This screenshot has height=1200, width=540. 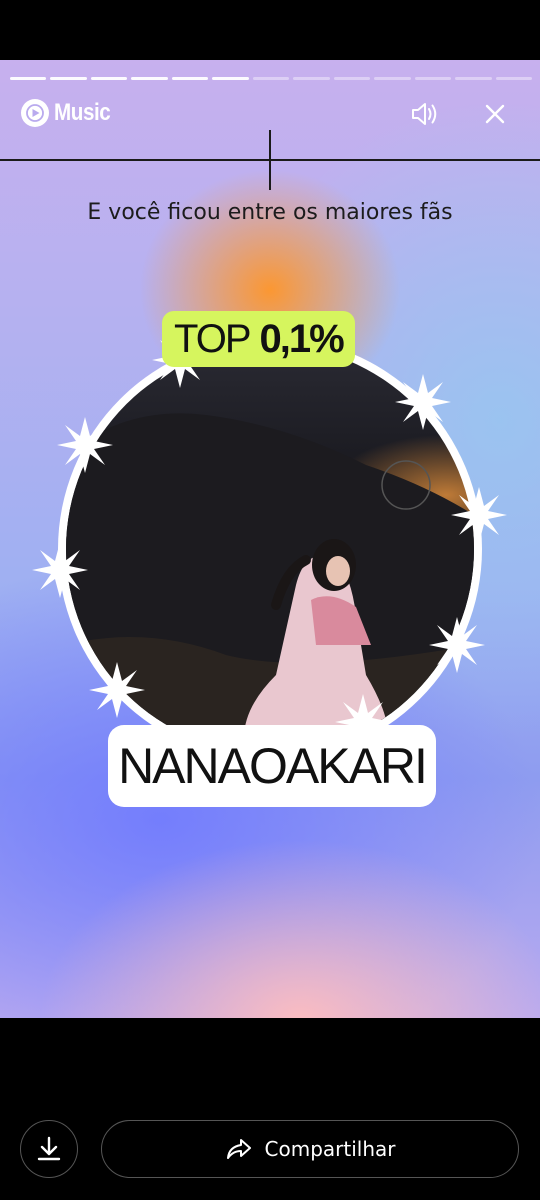 I want to click on top-percent-badge: TOP 0,1%, so click(x=258, y=339).